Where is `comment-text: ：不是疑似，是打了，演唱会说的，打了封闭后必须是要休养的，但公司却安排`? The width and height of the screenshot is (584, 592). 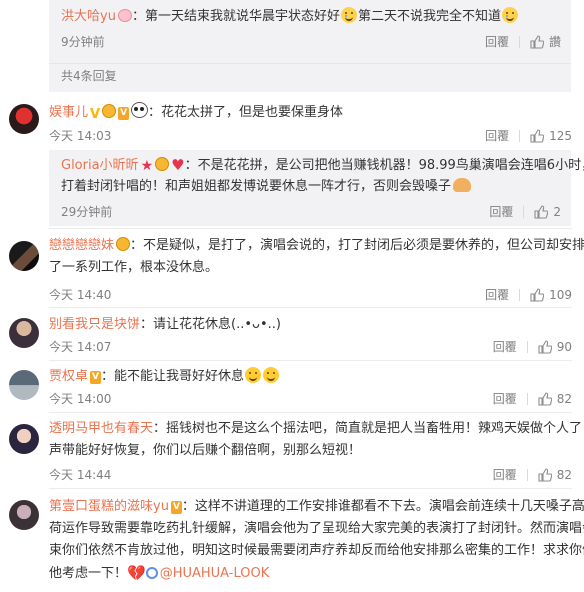 comment-text: ：不是疑似，是打了，演唱会说的，打了封闭后必须是要休养的，但公司却安排 is located at coordinates (357, 245).